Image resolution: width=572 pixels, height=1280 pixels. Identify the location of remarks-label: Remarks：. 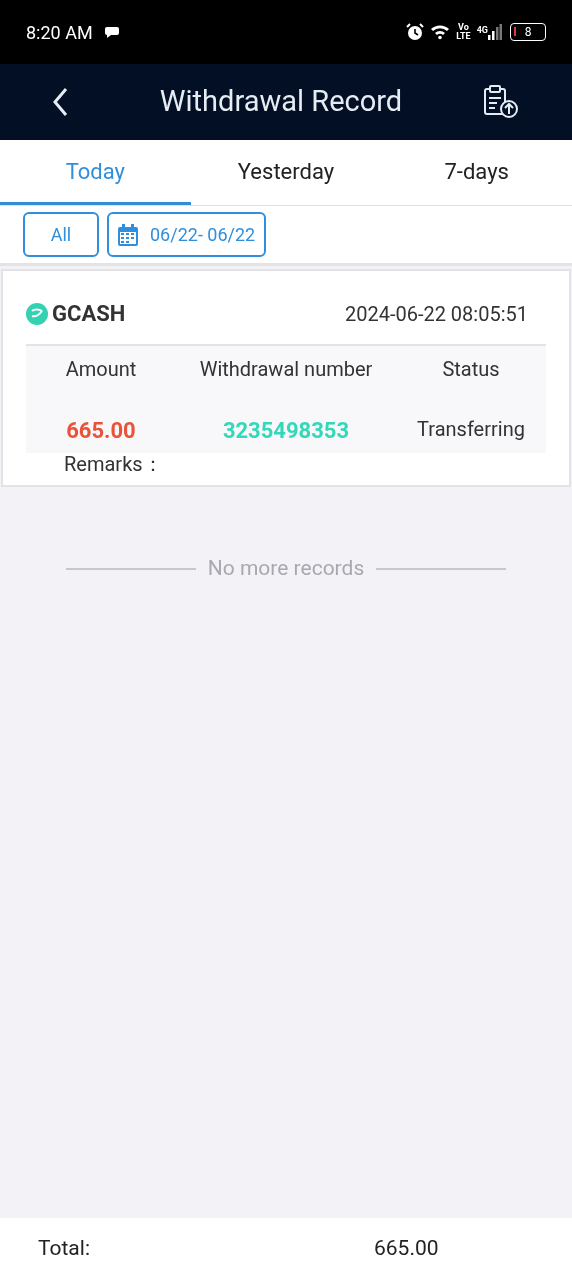
(113, 464).